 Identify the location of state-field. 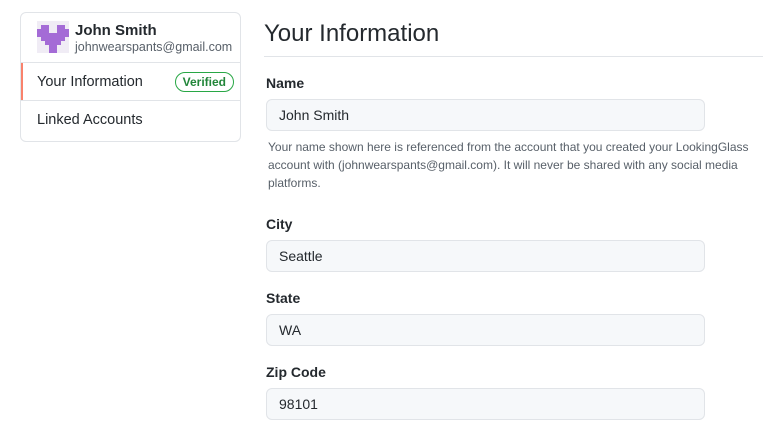
(485, 330).